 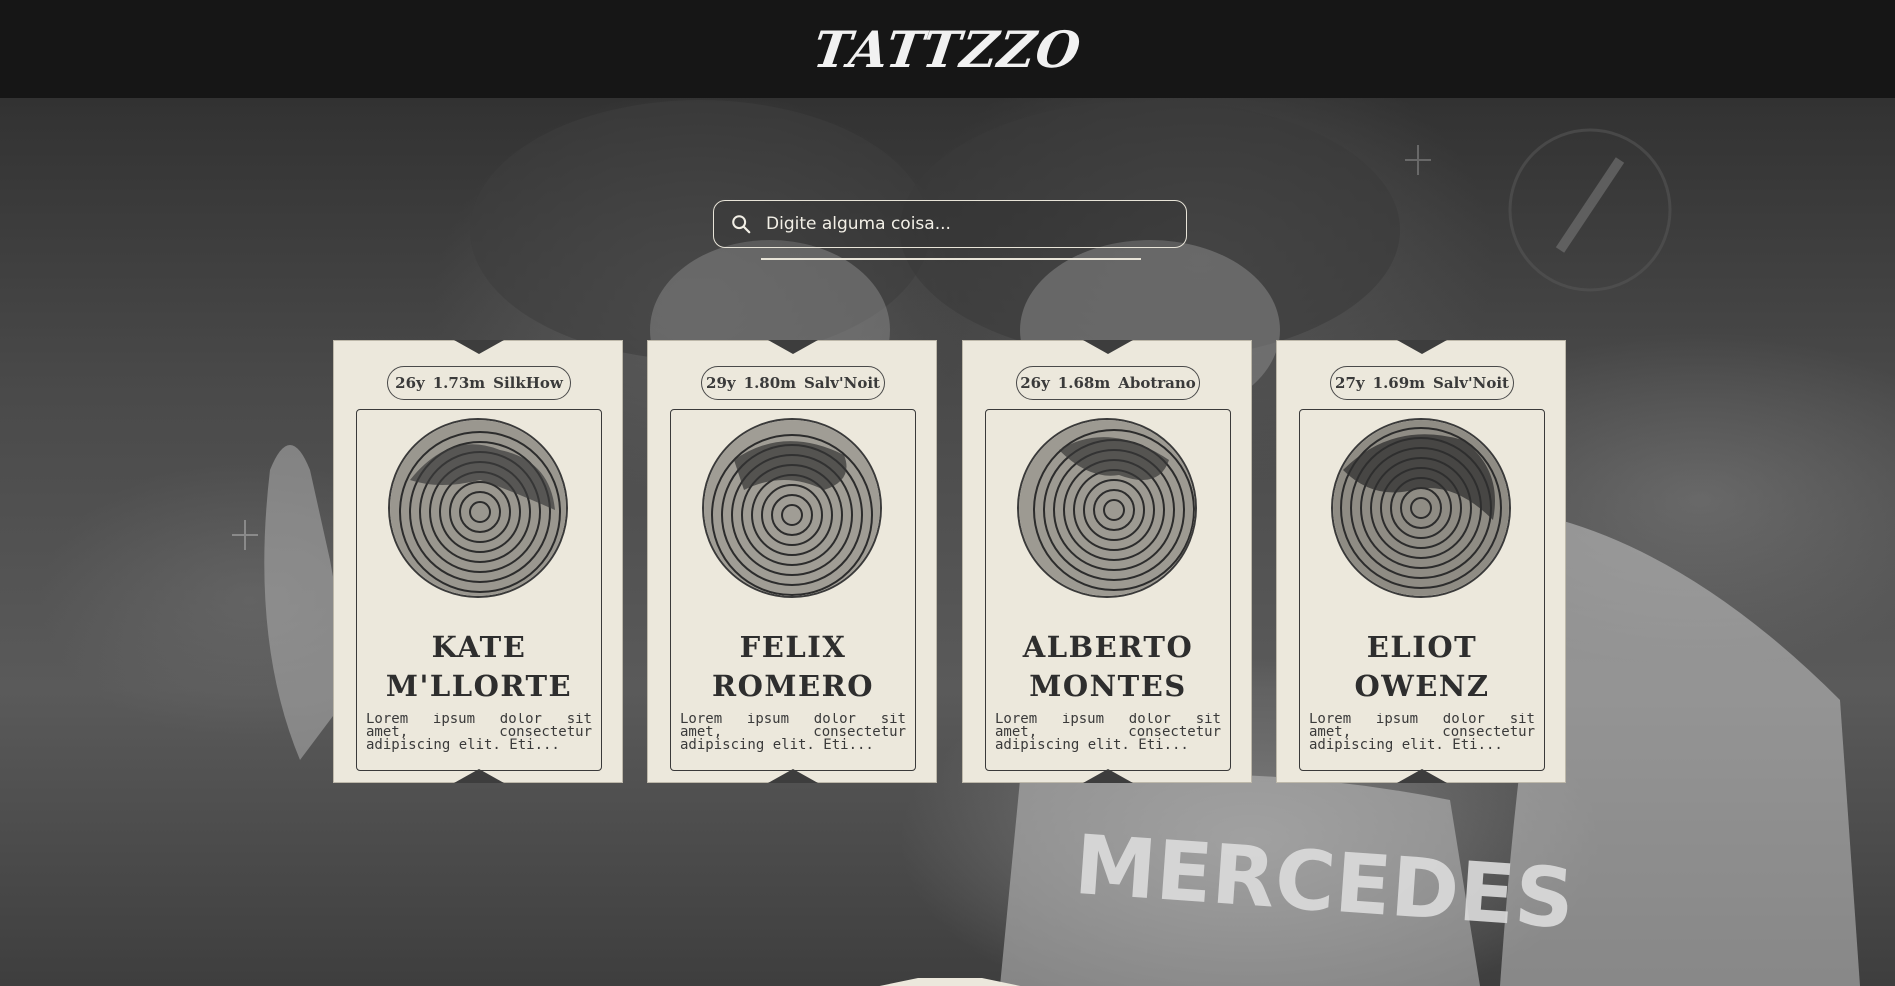 I want to click on artist-age: 29y, so click(x=721, y=383).